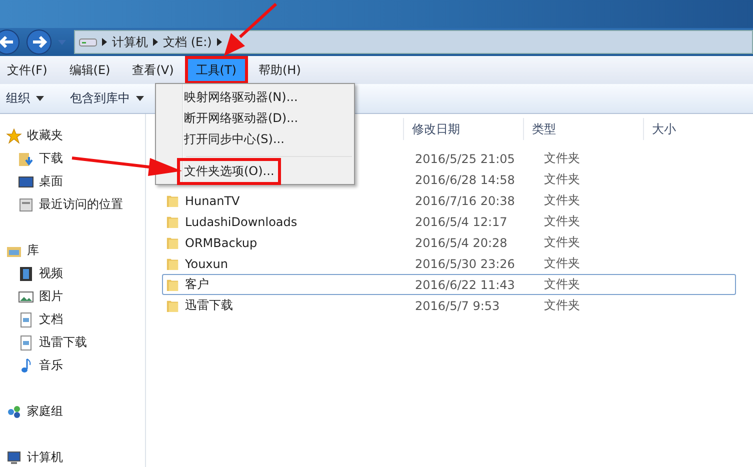 The image size is (753, 467). What do you see at coordinates (216, 70) in the screenshot?
I see `menu-item: 工具(T)` at bounding box center [216, 70].